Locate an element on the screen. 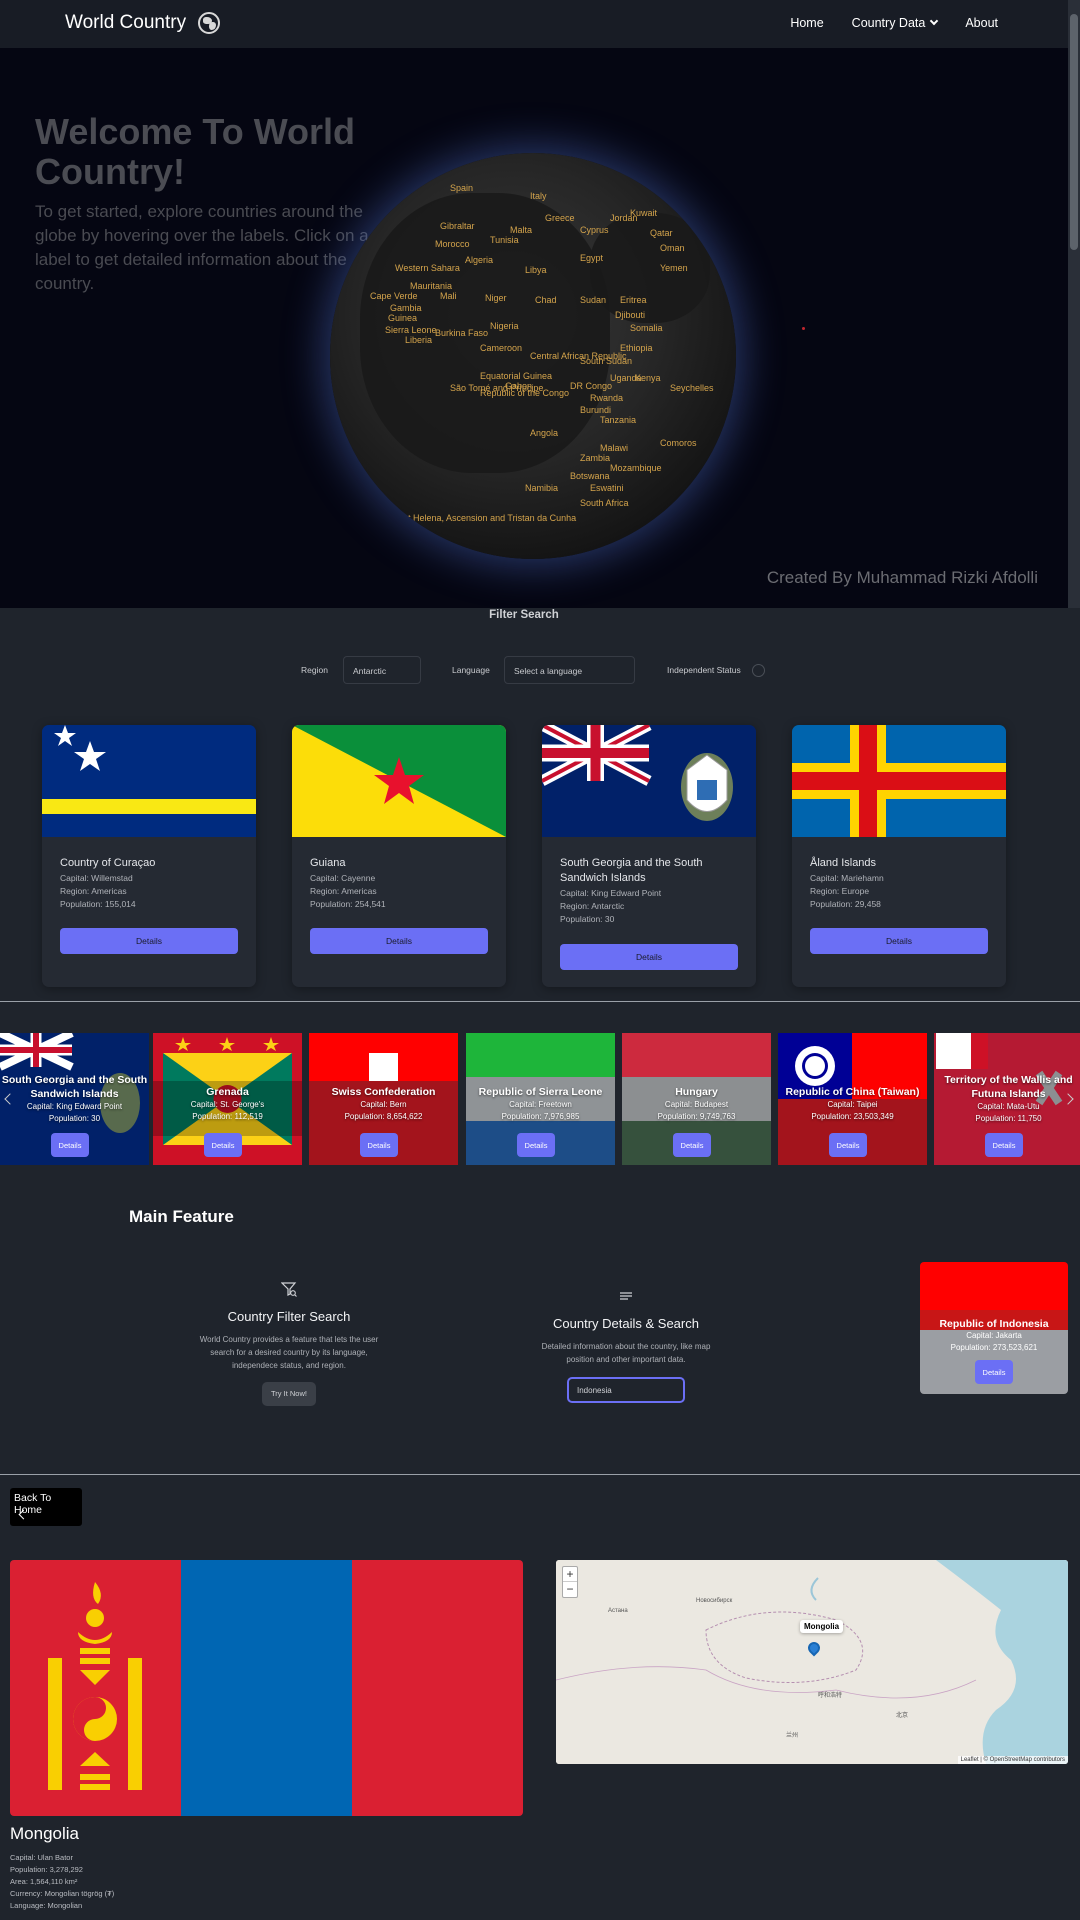 This screenshot has height=1920, width=1080. globe-country-label: Malta is located at coordinates (521, 230).